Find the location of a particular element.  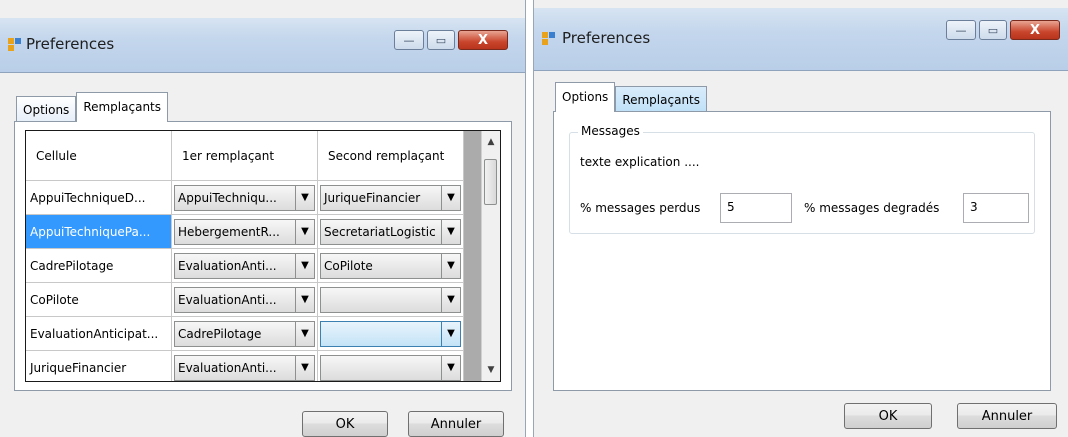

table-row: EvaluationAnticipat... CadrePilotage ▼ ▼ is located at coordinates (245, 334).